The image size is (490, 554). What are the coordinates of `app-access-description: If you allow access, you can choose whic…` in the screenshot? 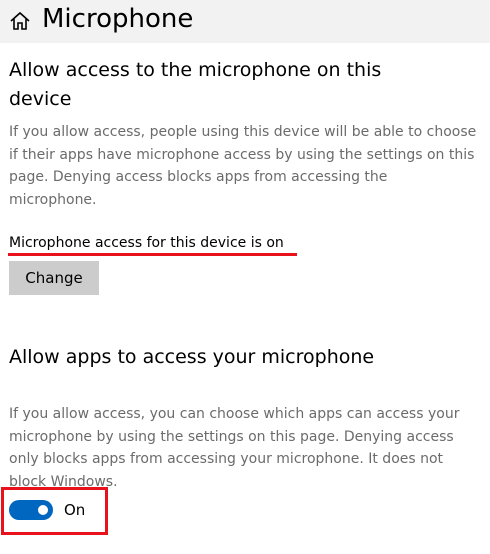 It's located at (234, 448).